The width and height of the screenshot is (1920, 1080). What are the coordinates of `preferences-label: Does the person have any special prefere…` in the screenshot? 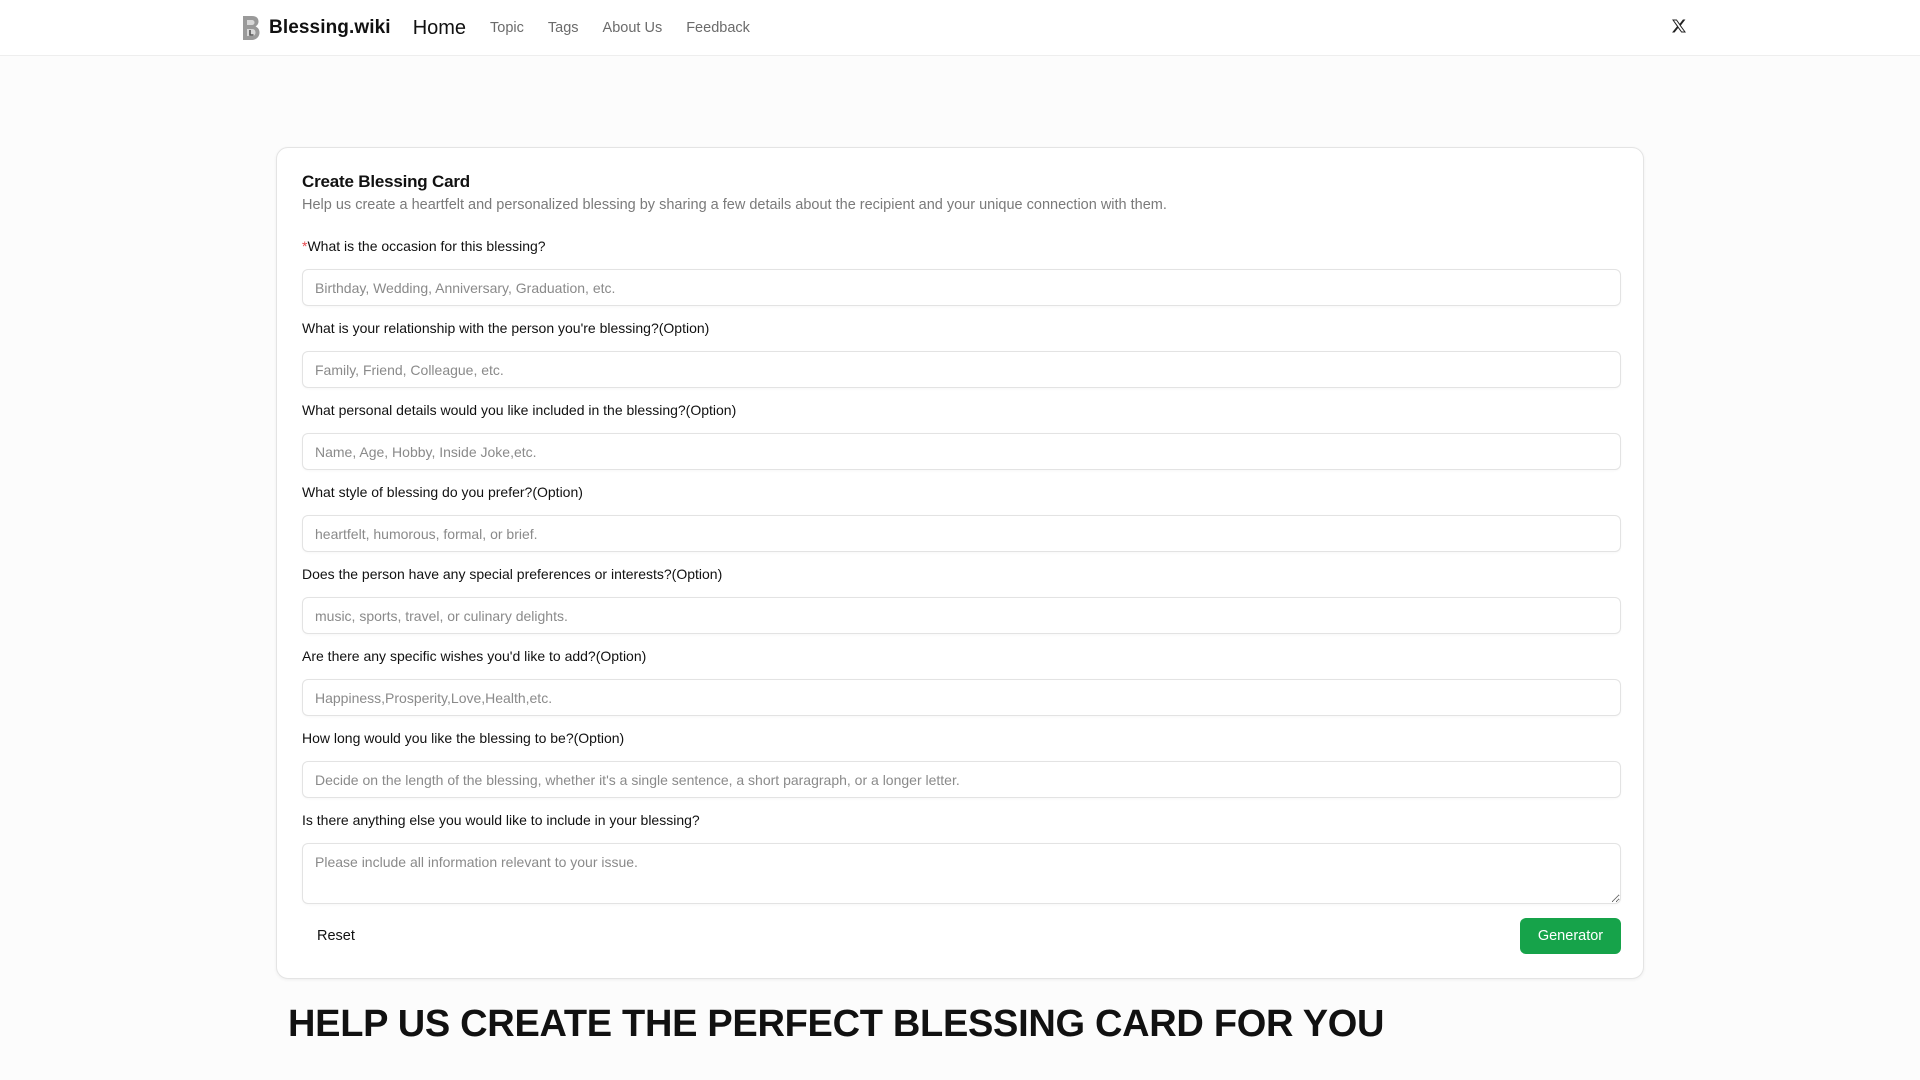 It's located at (512, 574).